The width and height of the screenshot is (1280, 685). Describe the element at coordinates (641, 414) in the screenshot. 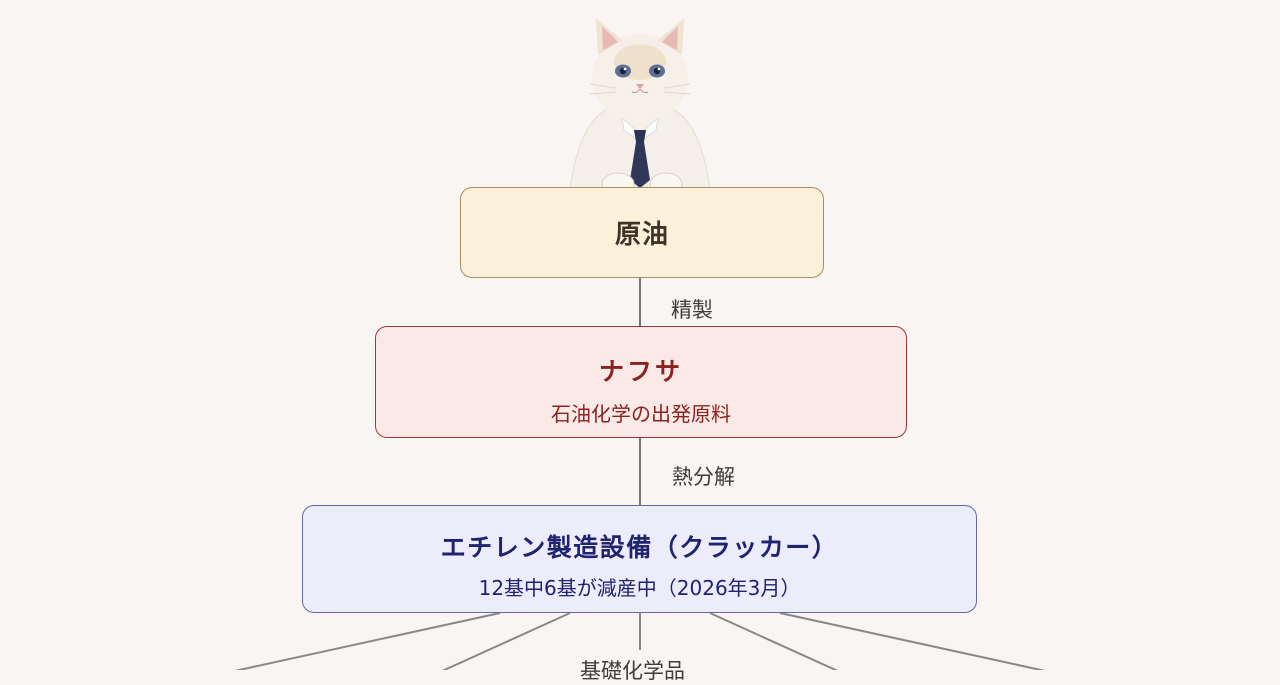

I see `node-naphtha-subtitle: 石油化学の出発原料` at that location.